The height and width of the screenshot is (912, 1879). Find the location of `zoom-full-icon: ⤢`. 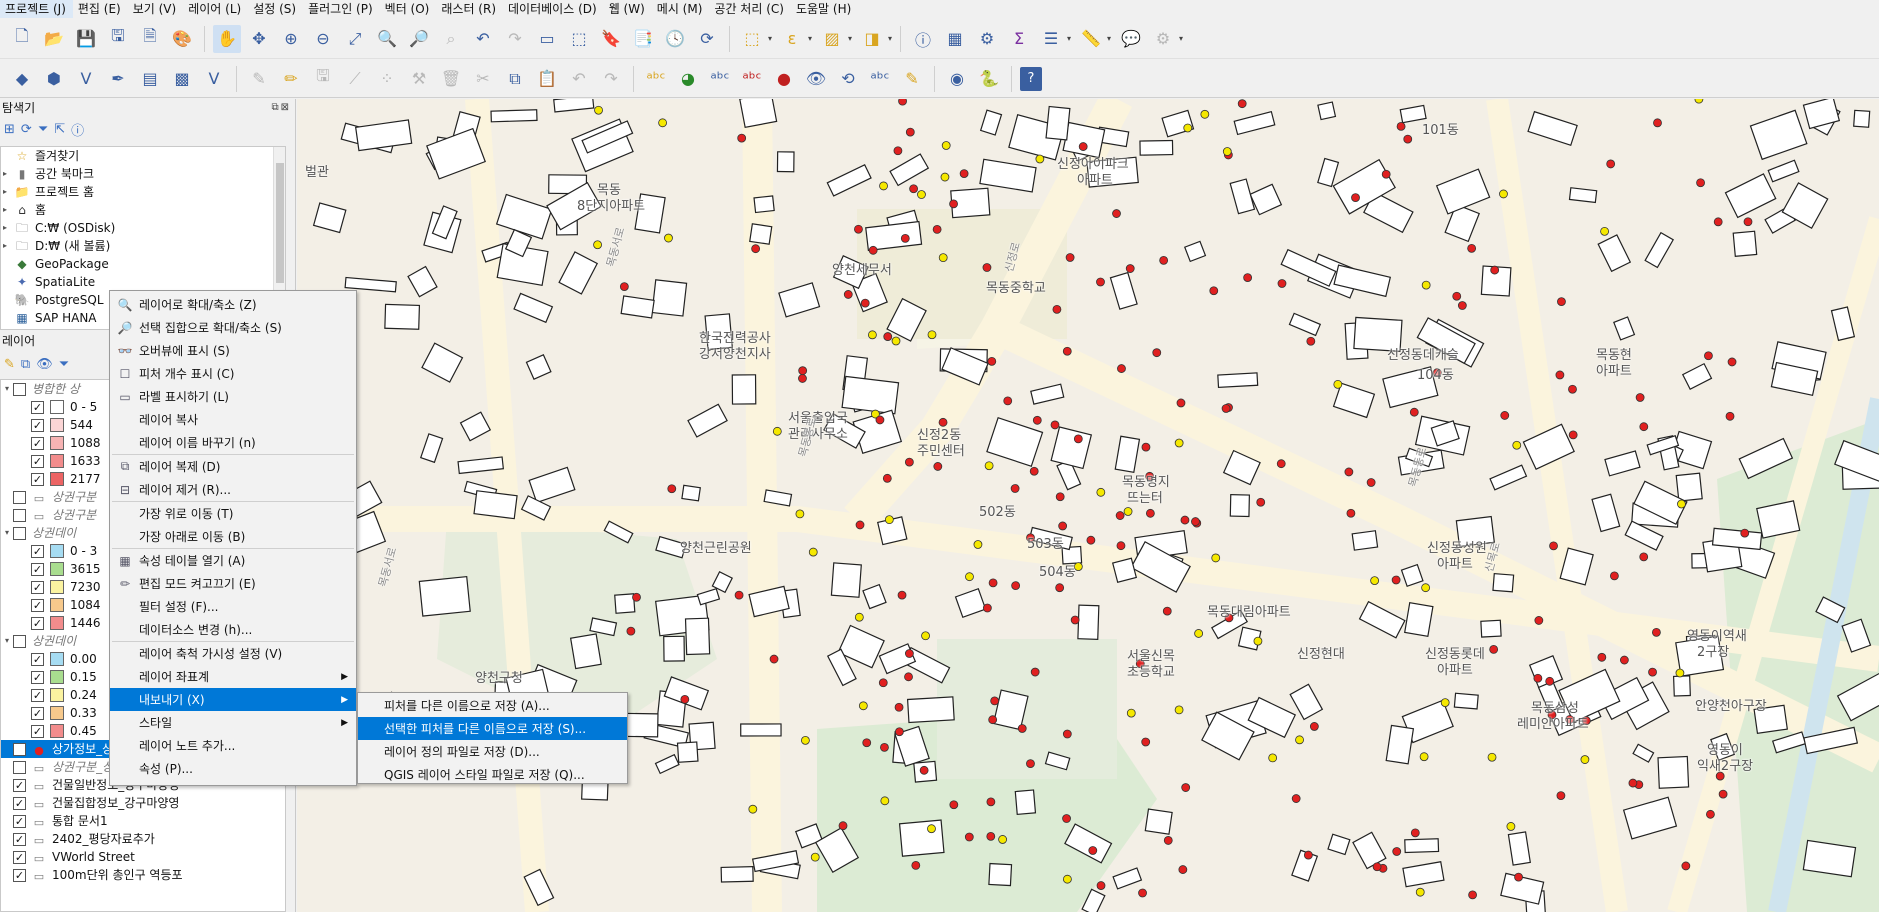

zoom-full-icon: ⤢ is located at coordinates (355, 39).